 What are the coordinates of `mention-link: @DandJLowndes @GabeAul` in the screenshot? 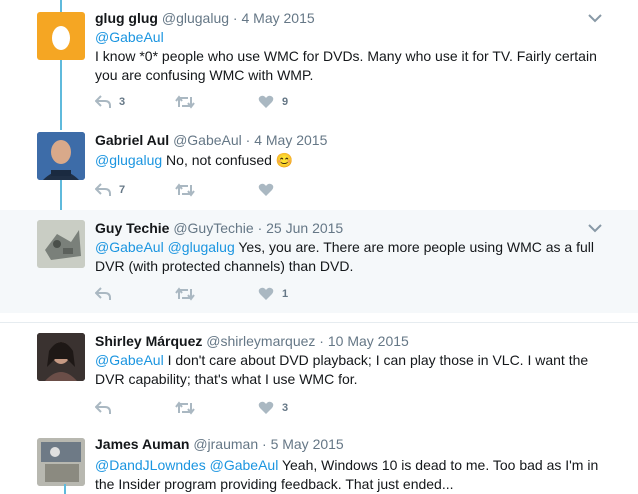 It's located at (186, 465).